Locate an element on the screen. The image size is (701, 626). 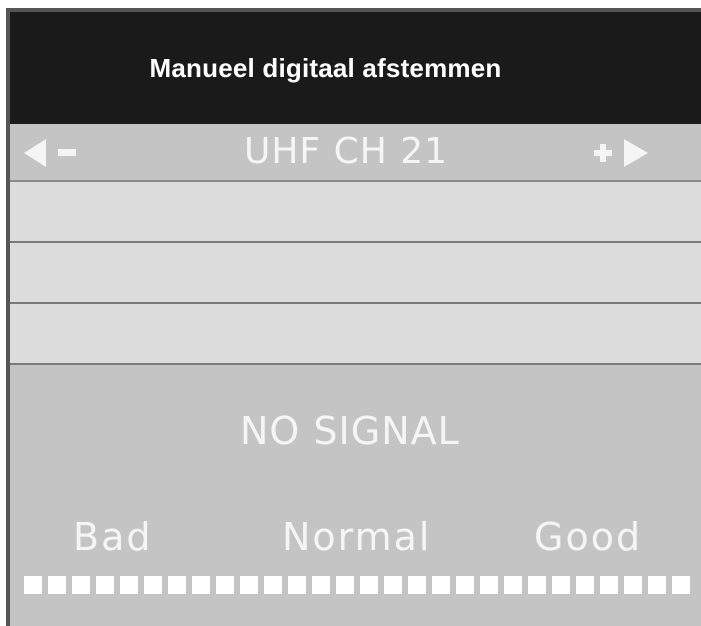
dialog-title: Manueel digitaal afstemmen is located at coordinates (325, 67).